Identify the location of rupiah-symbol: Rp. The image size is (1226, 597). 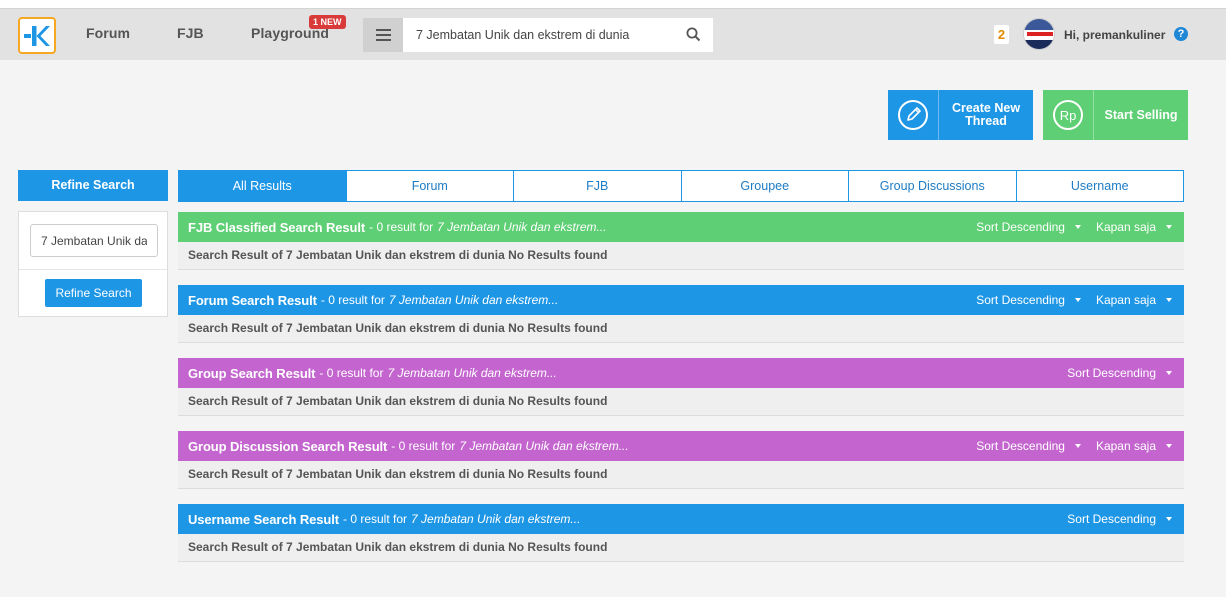
(1068, 115).